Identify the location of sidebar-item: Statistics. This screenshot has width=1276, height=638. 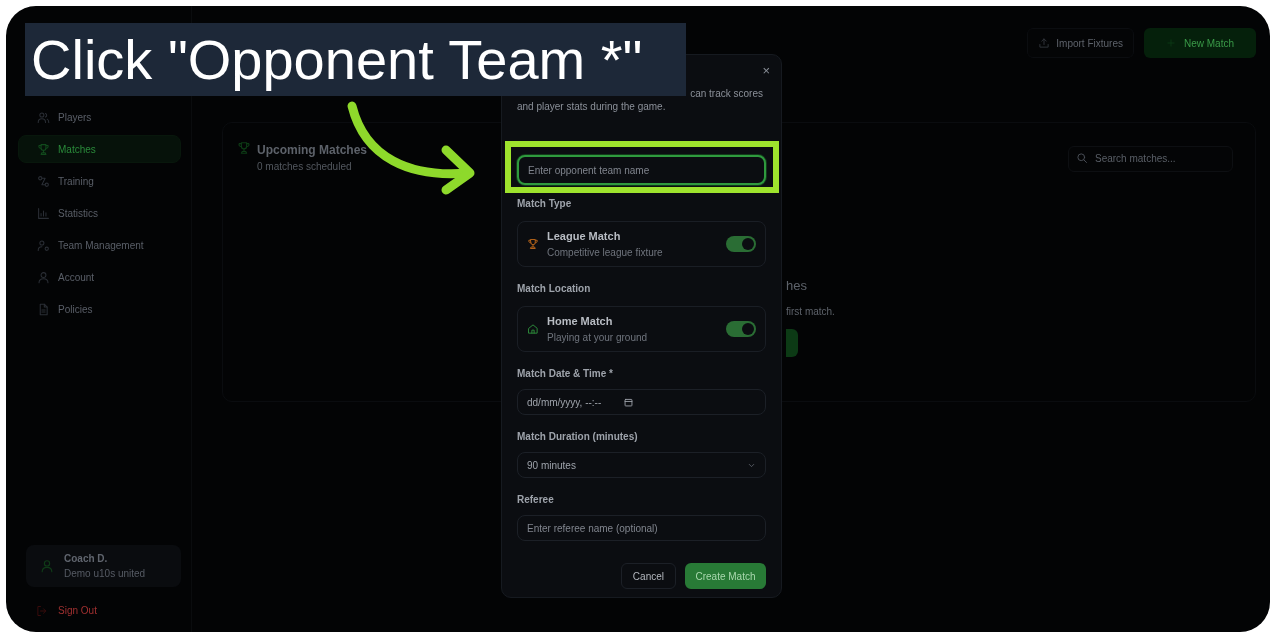
(99, 213).